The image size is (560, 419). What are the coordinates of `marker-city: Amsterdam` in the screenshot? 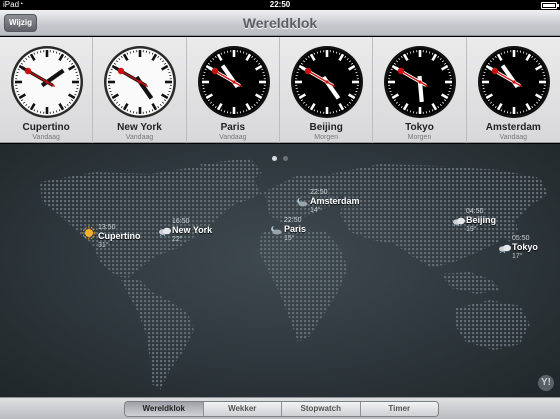 It's located at (335, 201).